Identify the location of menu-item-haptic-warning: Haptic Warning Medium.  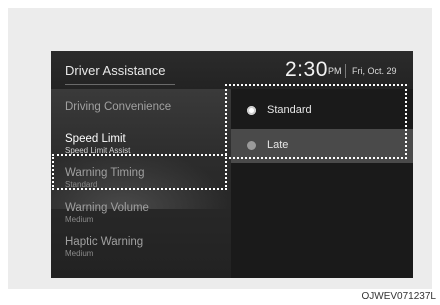
(104, 247).